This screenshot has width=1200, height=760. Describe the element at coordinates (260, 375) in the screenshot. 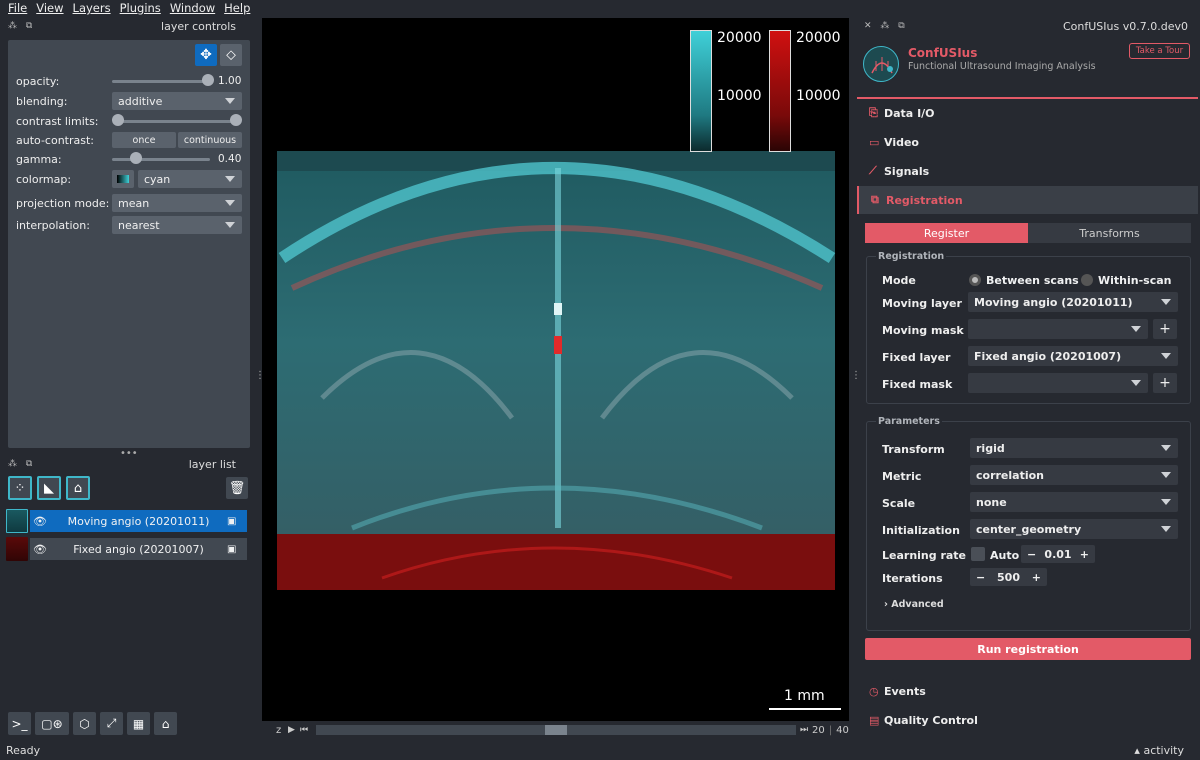

I see `left-splitter-handle-icon: ⋮` at that location.